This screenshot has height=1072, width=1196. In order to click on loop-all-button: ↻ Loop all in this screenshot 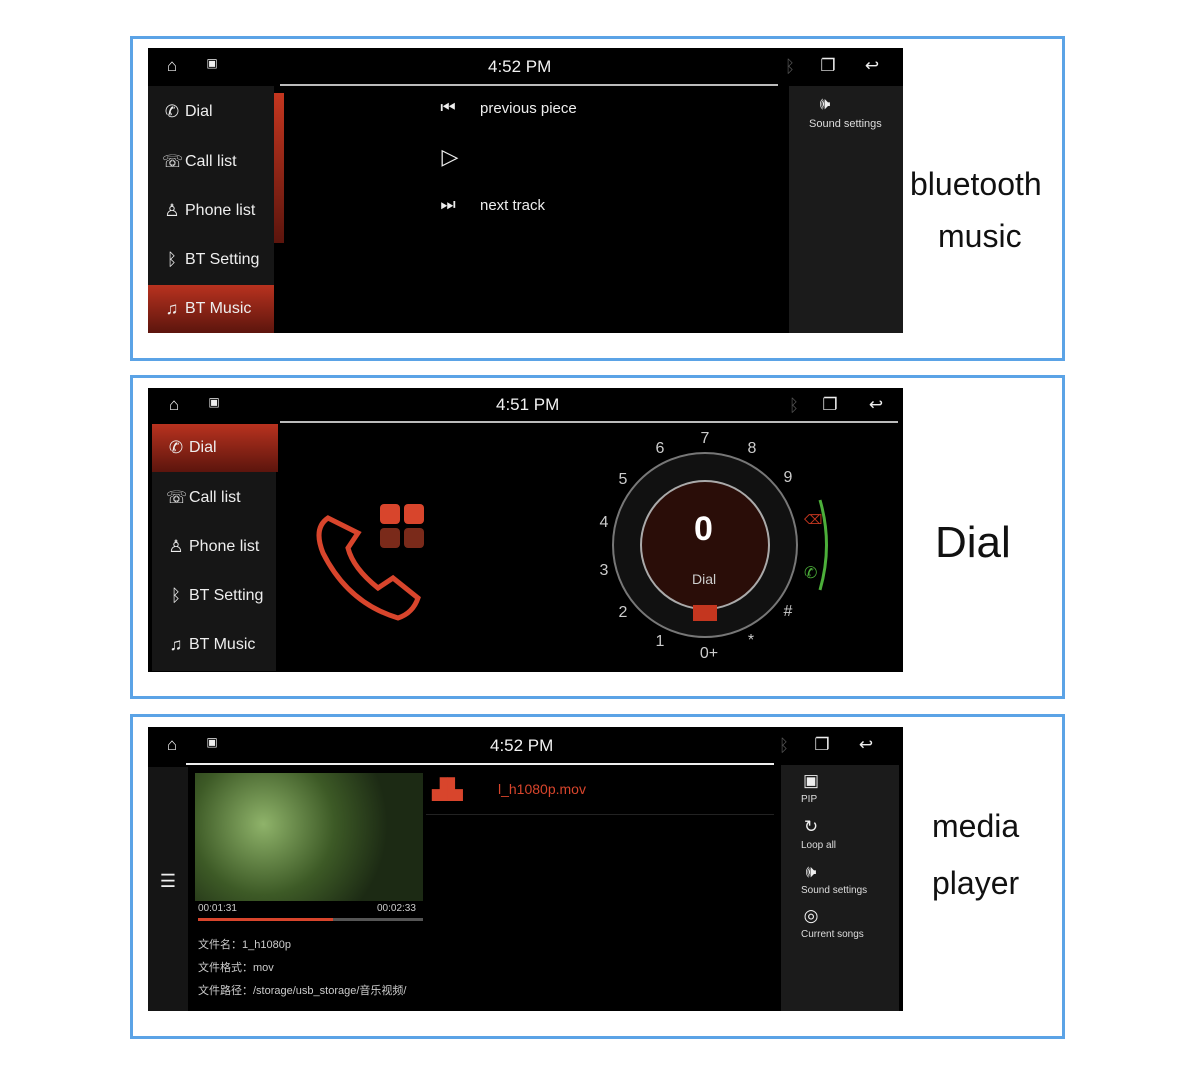, I will do `click(818, 834)`.